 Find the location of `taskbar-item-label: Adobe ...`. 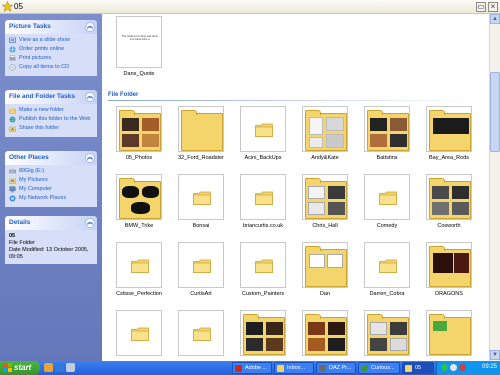

taskbar-item-label: Adobe ... is located at coordinates (256, 368).